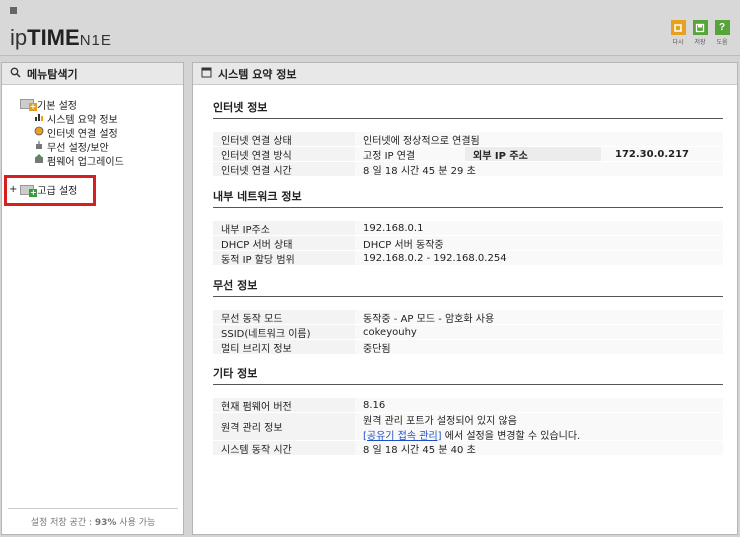  I want to click on page-title: 시스템 요약 정보, so click(257, 74).